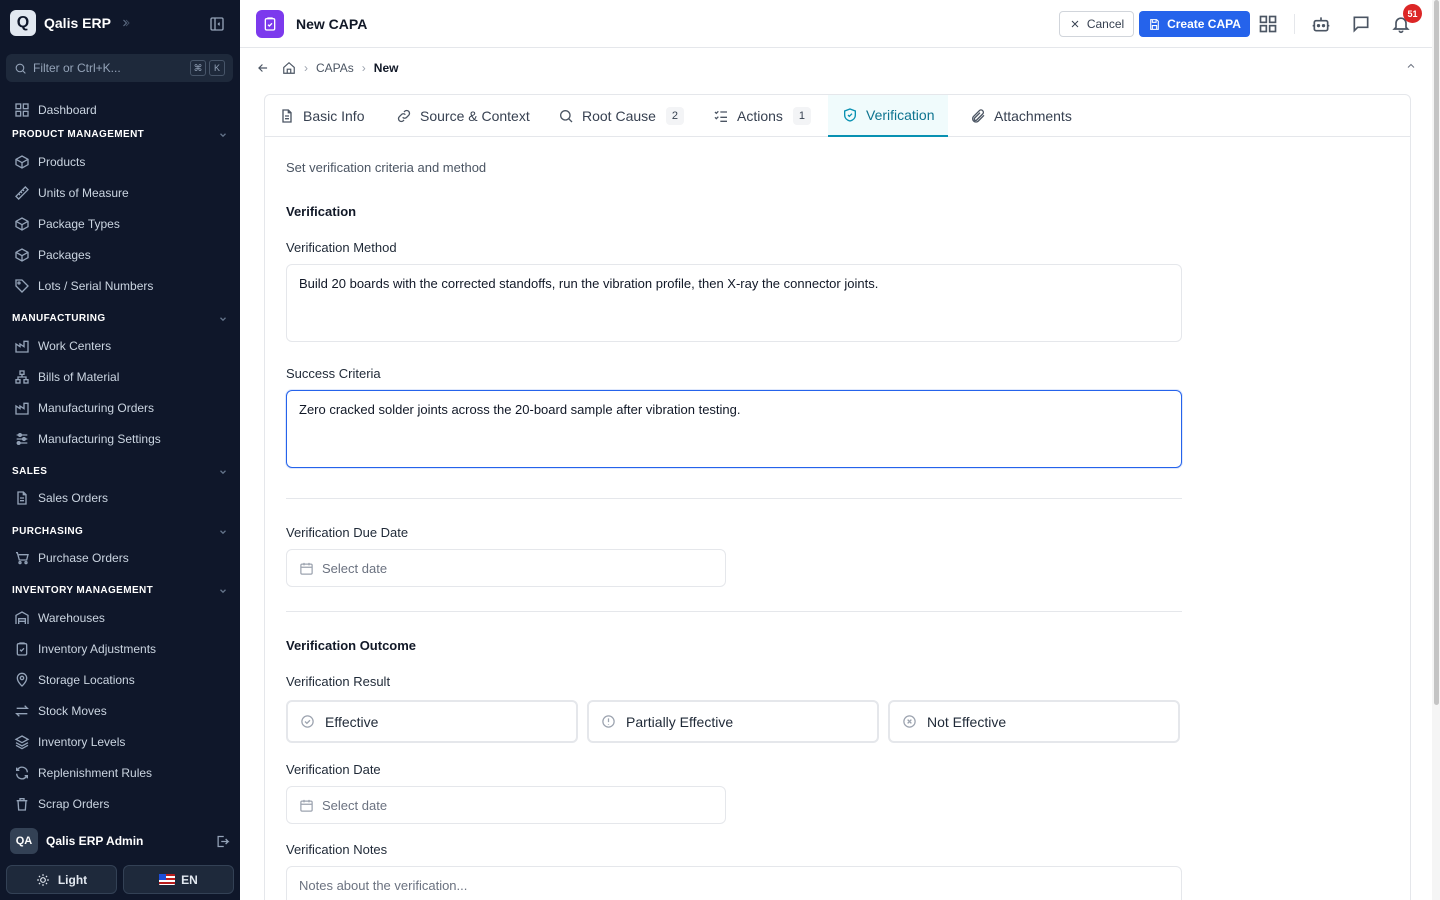 The height and width of the screenshot is (900, 1440). What do you see at coordinates (49, 162) in the screenshot?
I see `sidebar-item-products: Products` at bounding box center [49, 162].